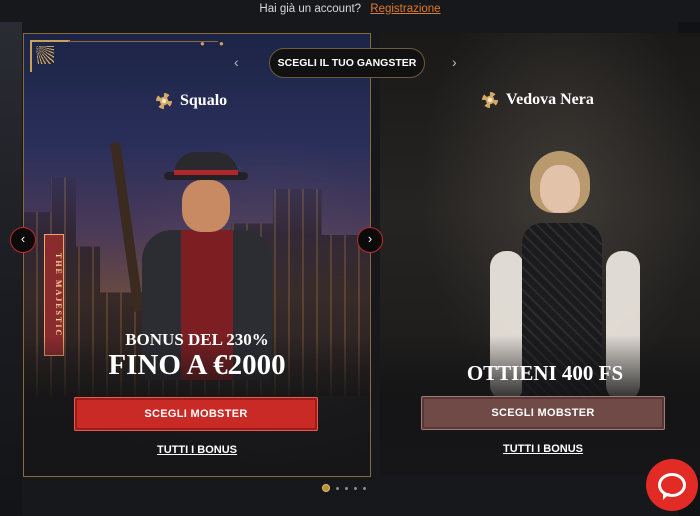  Describe the element at coordinates (143, 41) in the screenshot. I see `frame-line` at that location.